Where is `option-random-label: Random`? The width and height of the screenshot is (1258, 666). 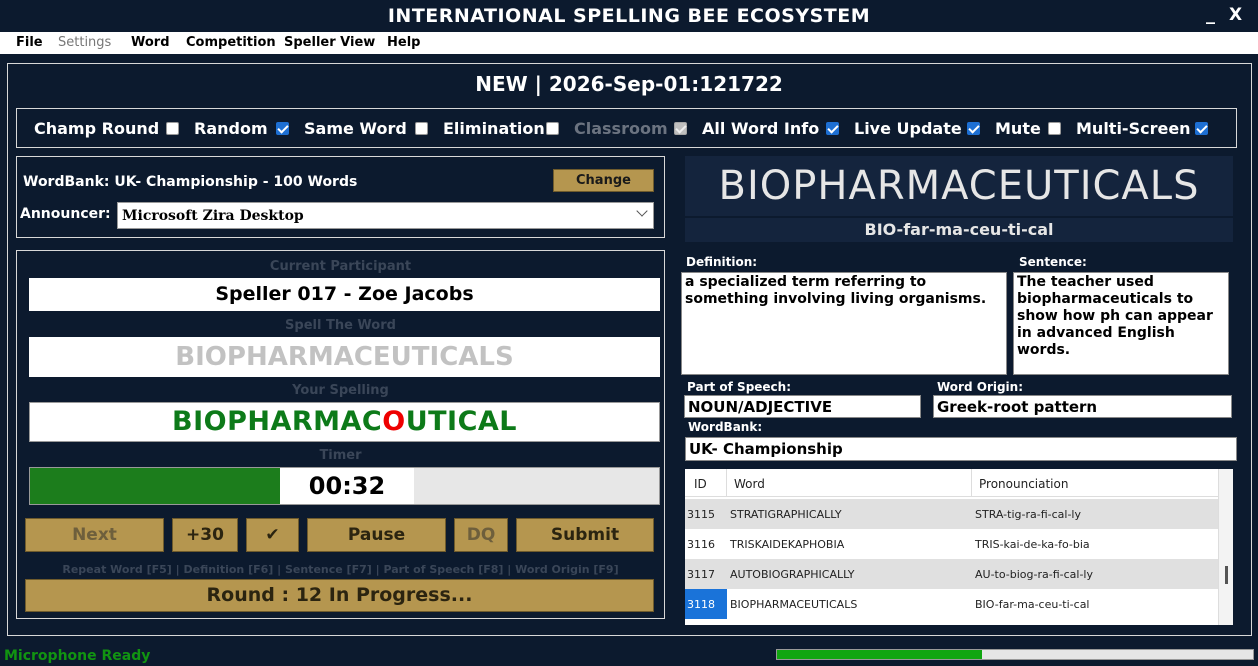
option-random-label: Random is located at coordinates (231, 128).